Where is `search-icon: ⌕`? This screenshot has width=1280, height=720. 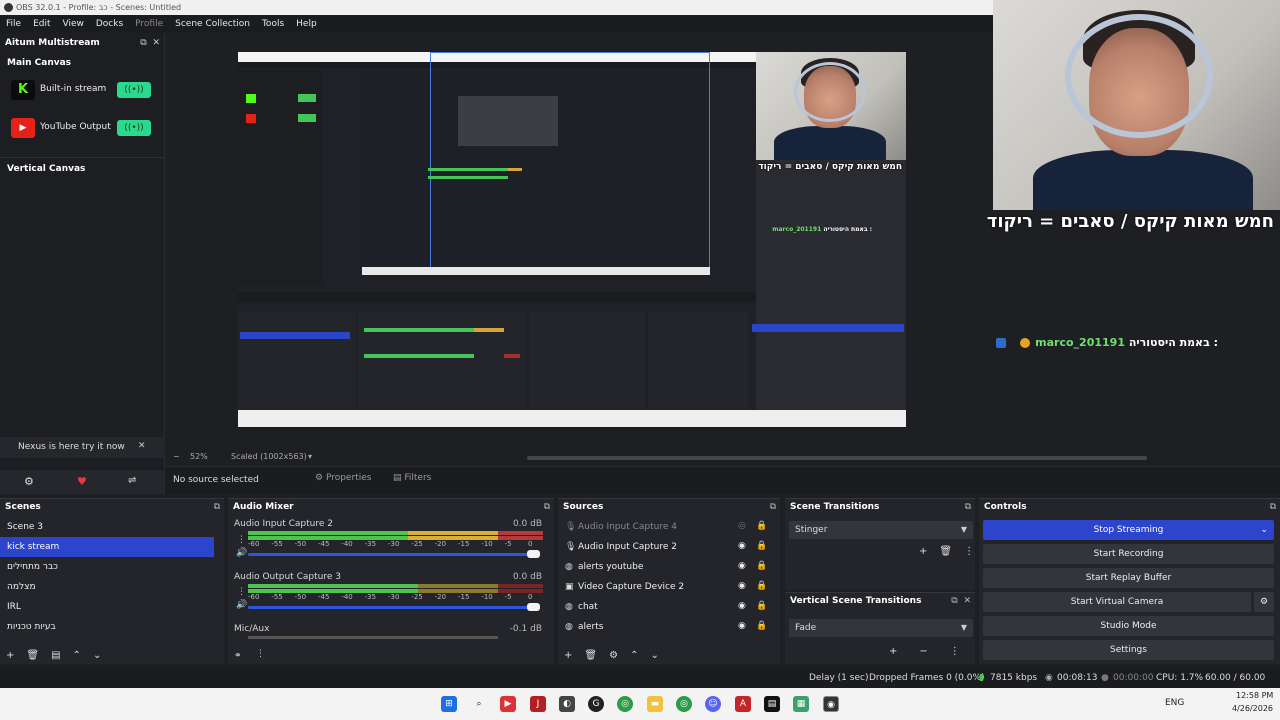 search-icon: ⌕ is located at coordinates (479, 704).